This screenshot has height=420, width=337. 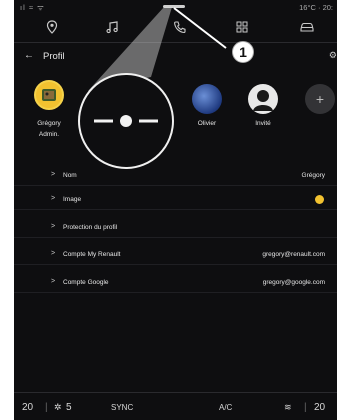 I want to click on climate-bar: 20 | ✲ 5 SYNC A/C ≋ | 20, so click(x=175, y=406).